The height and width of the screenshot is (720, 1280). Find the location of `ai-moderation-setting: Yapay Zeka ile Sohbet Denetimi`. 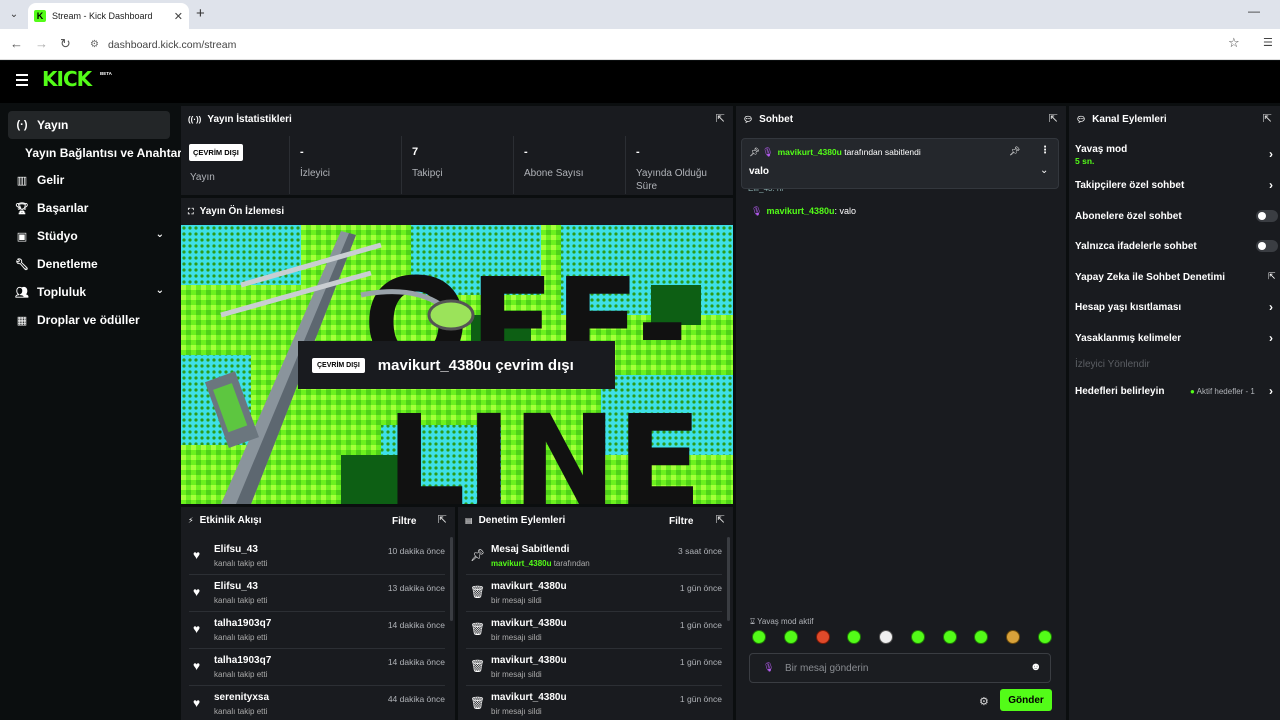

ai-moderation-setting: Yapay Zeka ile Sohbet Denetimi is located at coordinates (1150, 277).